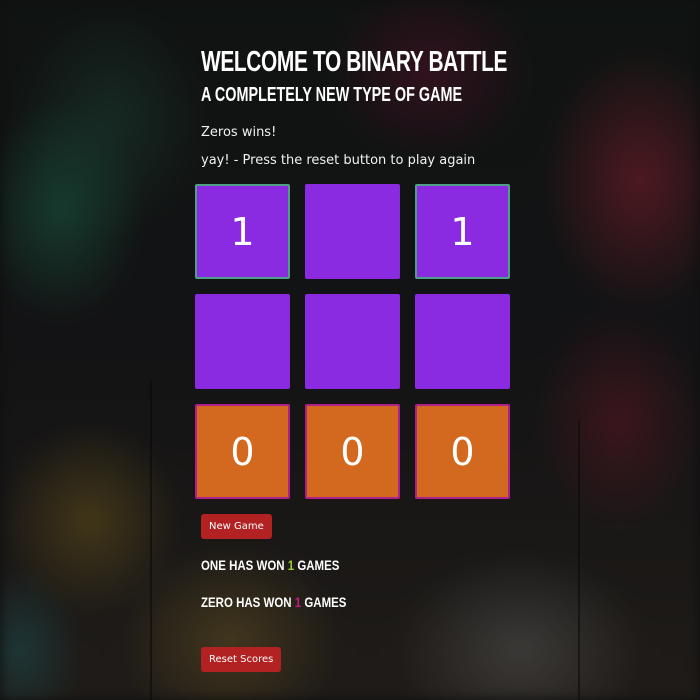 This screenshot has height=700, width=700. Describe the element at coordinates (298, 602) in the screenshot. I see `zero-score-count: 1` at that location.